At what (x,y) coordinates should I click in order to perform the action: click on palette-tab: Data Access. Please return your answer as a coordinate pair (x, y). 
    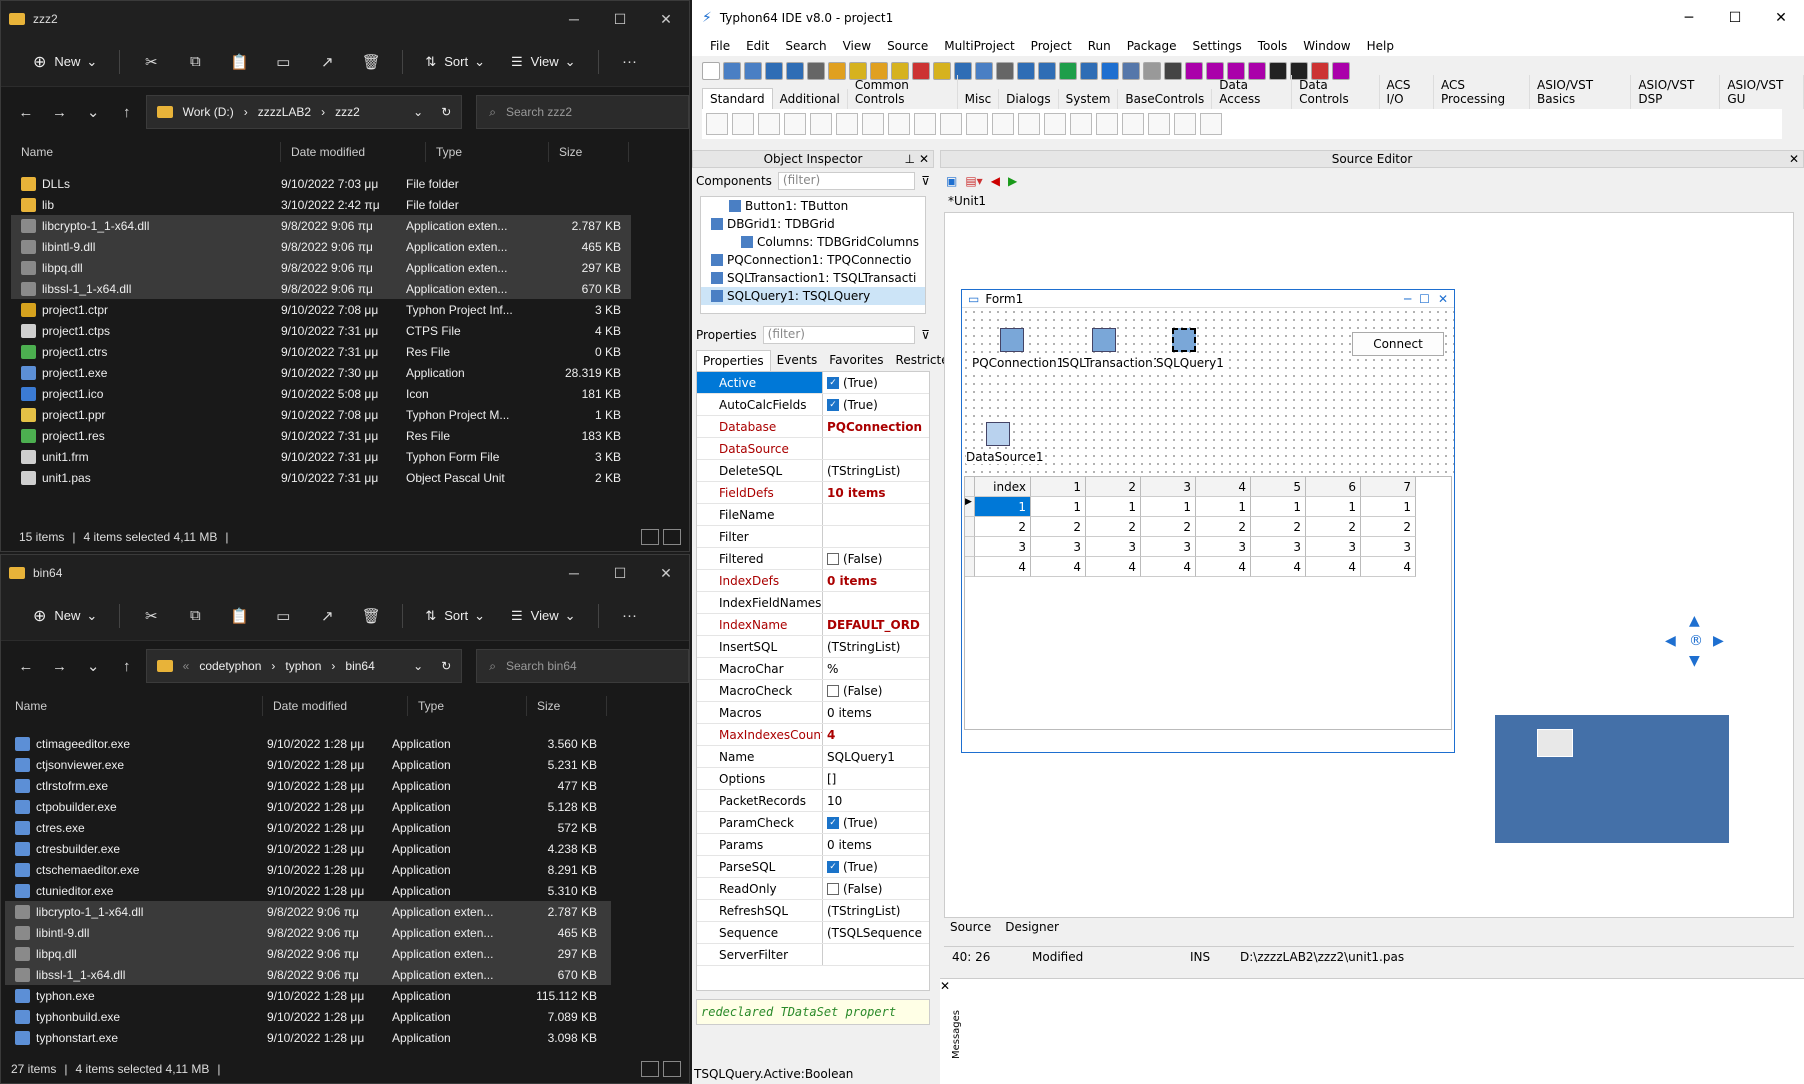
    Looking at the image, I should click on (1252, 92).